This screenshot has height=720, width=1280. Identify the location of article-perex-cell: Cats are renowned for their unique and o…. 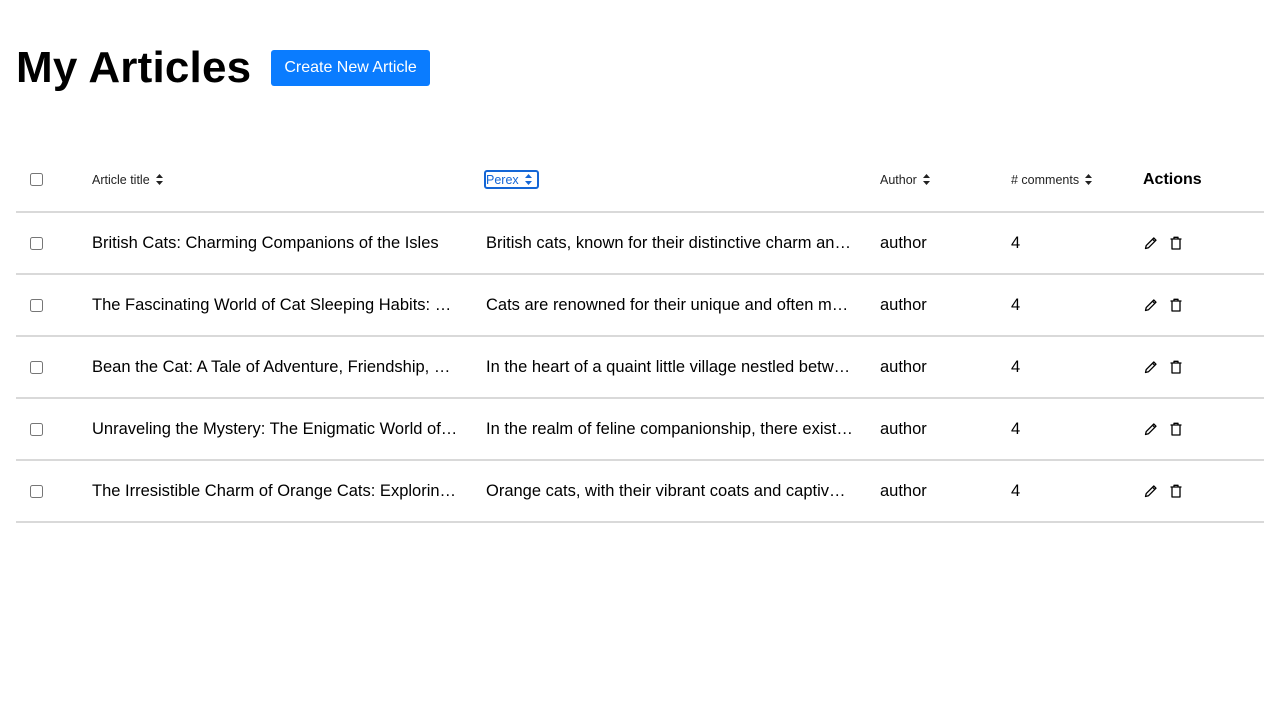
(667, 304).